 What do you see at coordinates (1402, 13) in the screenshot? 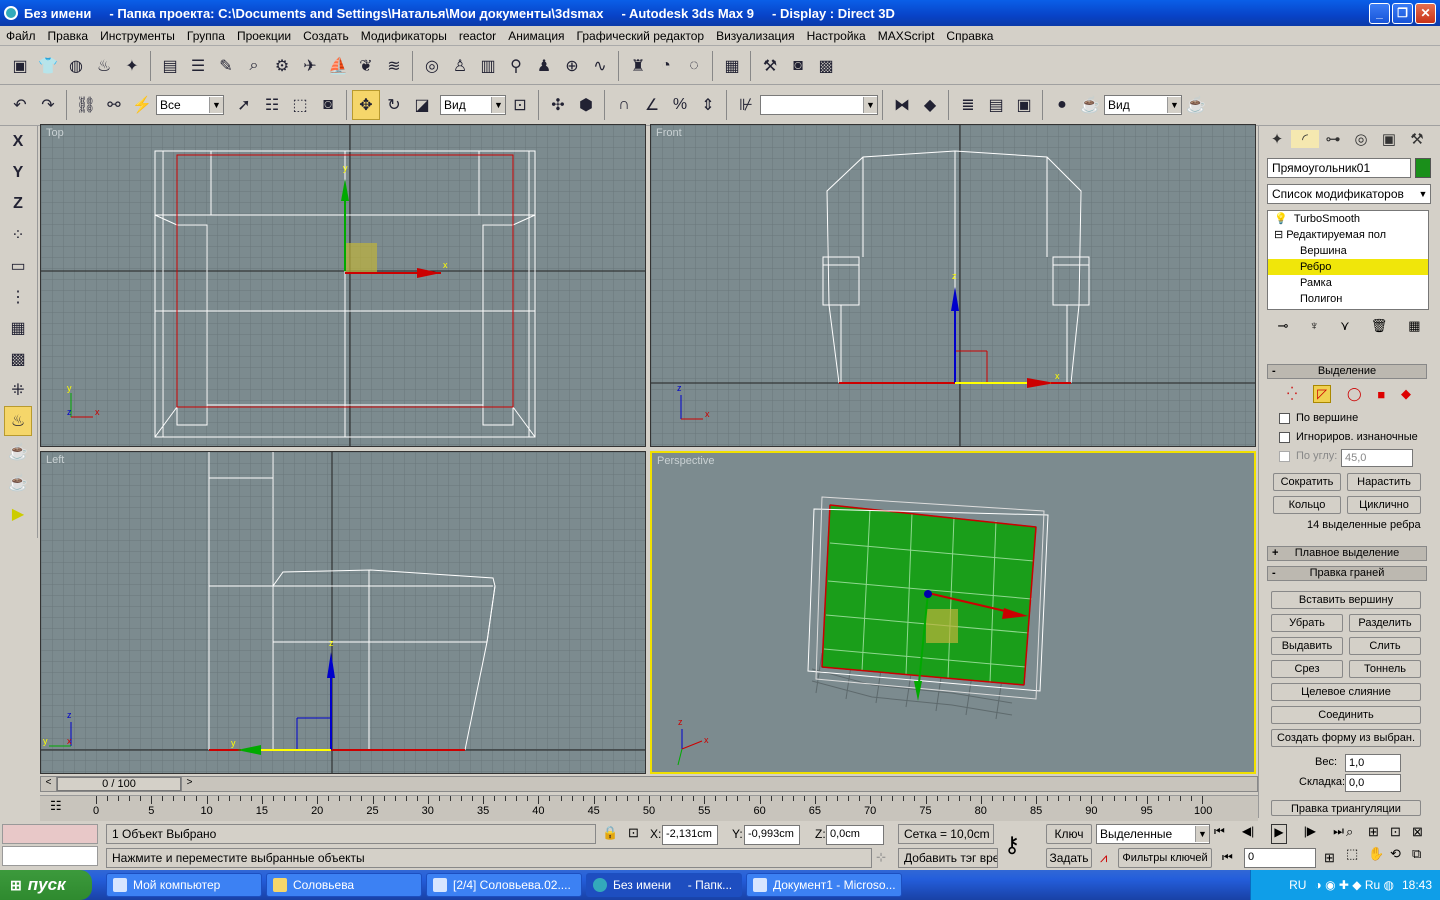
I see `restore-button: ❐` at bounding box center [1402, 13].